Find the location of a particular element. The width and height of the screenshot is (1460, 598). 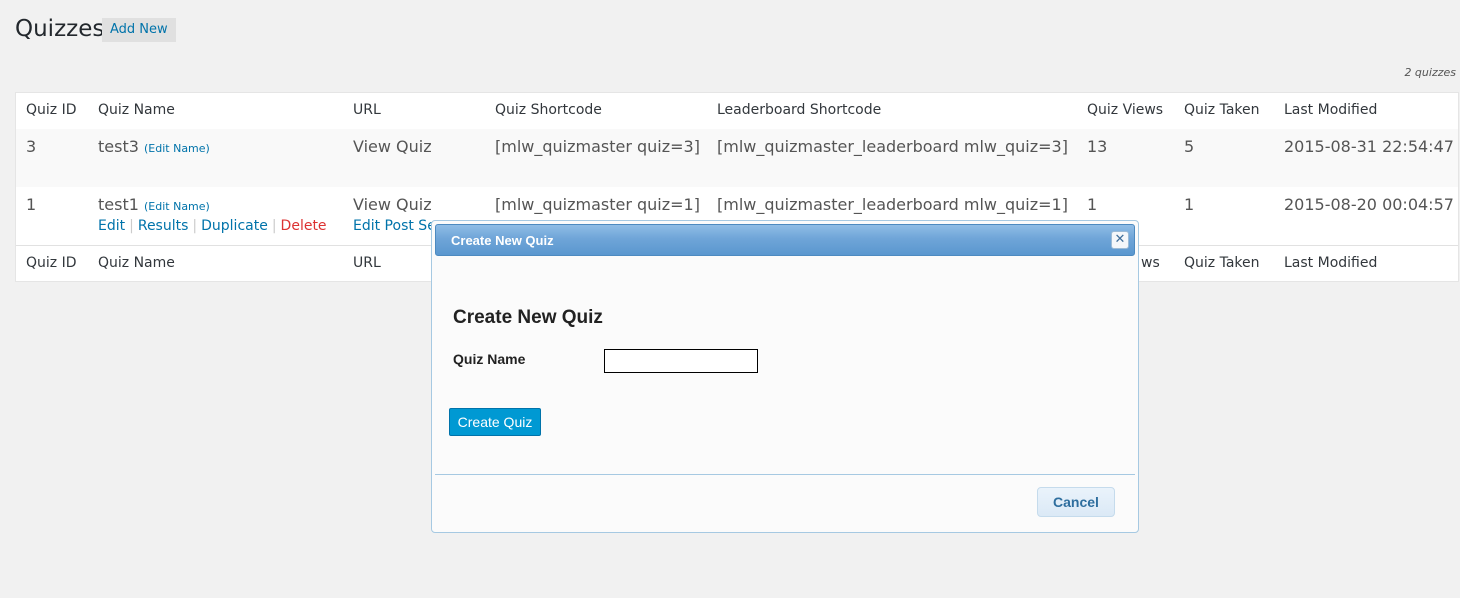

last-modified: 2015-08-20 00:04:57 is located at coordinates (1369, 204).